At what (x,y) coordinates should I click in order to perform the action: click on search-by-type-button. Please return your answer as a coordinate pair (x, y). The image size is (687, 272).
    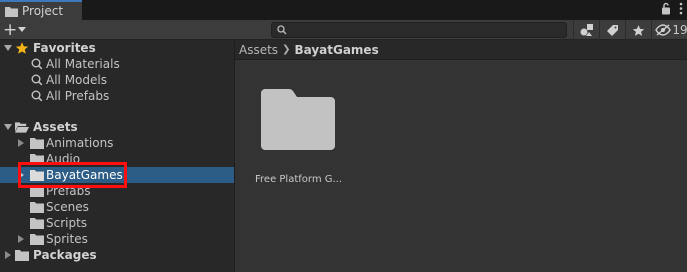
    Looking at the image, I should click on (586, 30).